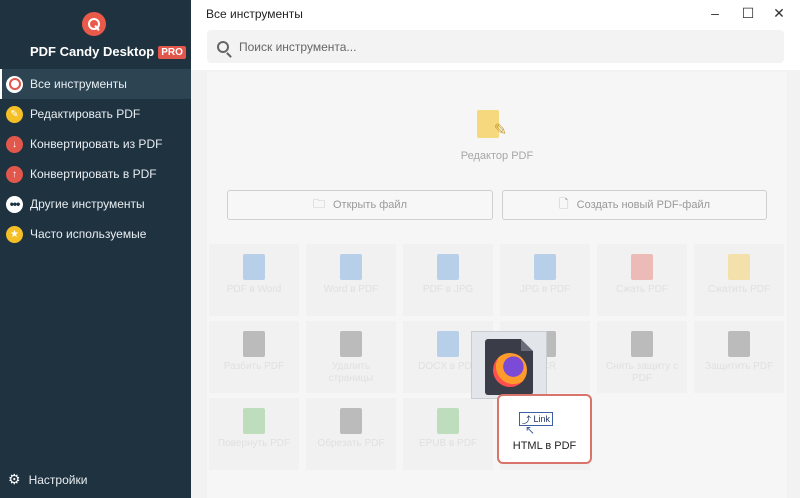 This screenshot has height=498, width=800. Describe the element at coordinates (779, 13) in the screenshot. I see `close-button: ✕` at that location.